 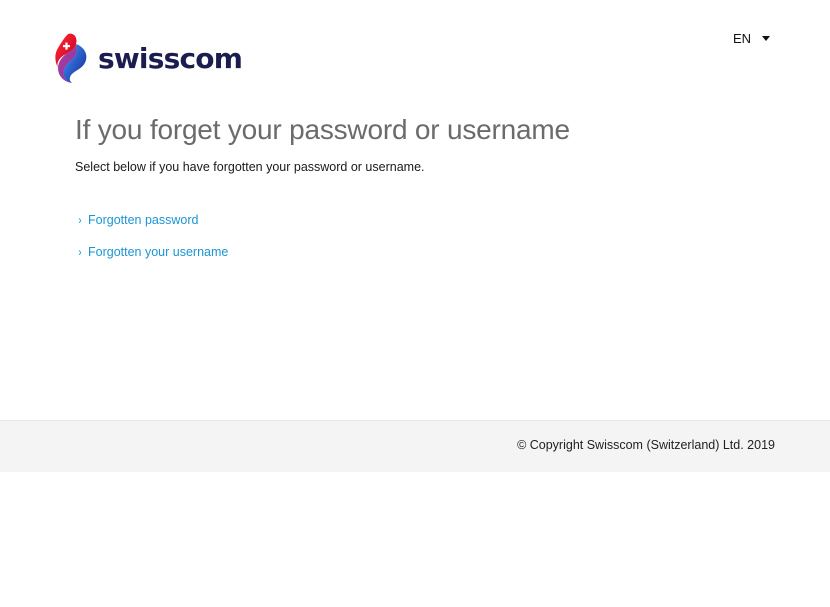 I want to click on page-title: If you forget your password or username, so click(x=322, y=129).